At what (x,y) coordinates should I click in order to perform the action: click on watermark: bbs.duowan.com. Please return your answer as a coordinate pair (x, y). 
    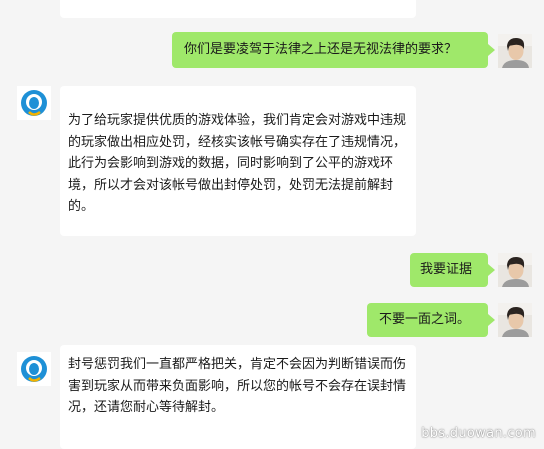
    Looking at the image, I should click on (478, 433).